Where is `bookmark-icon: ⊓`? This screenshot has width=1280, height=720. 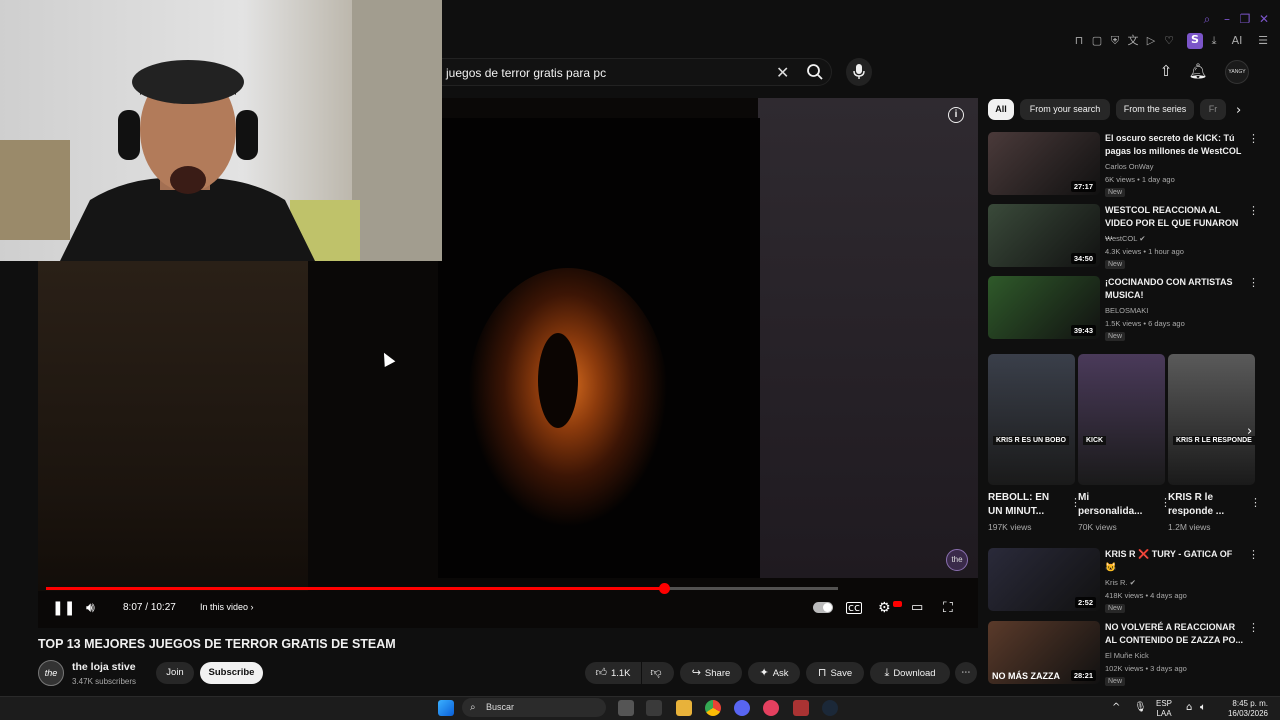 bookmark-icon: ⊓ is located at coordinates (1079, 41).